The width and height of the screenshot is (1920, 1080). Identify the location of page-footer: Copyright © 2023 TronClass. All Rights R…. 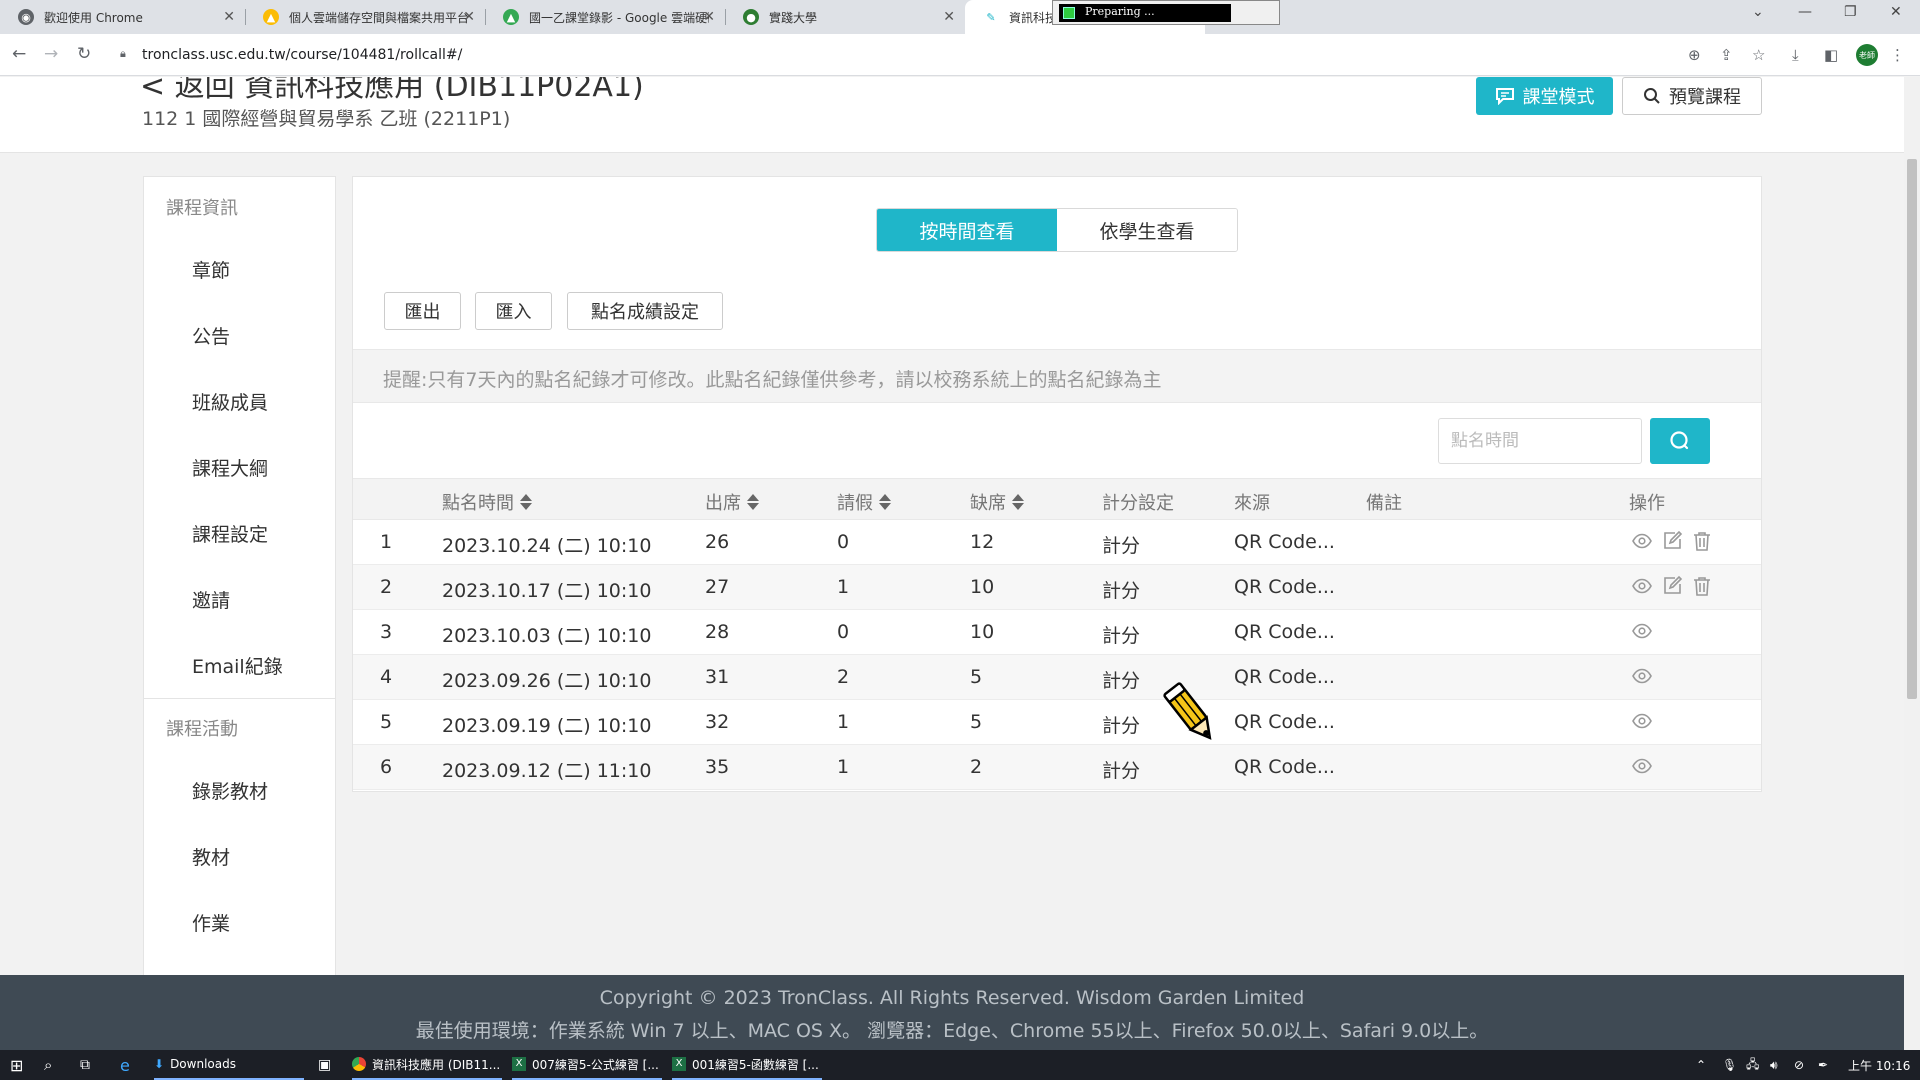
(952, 1012).